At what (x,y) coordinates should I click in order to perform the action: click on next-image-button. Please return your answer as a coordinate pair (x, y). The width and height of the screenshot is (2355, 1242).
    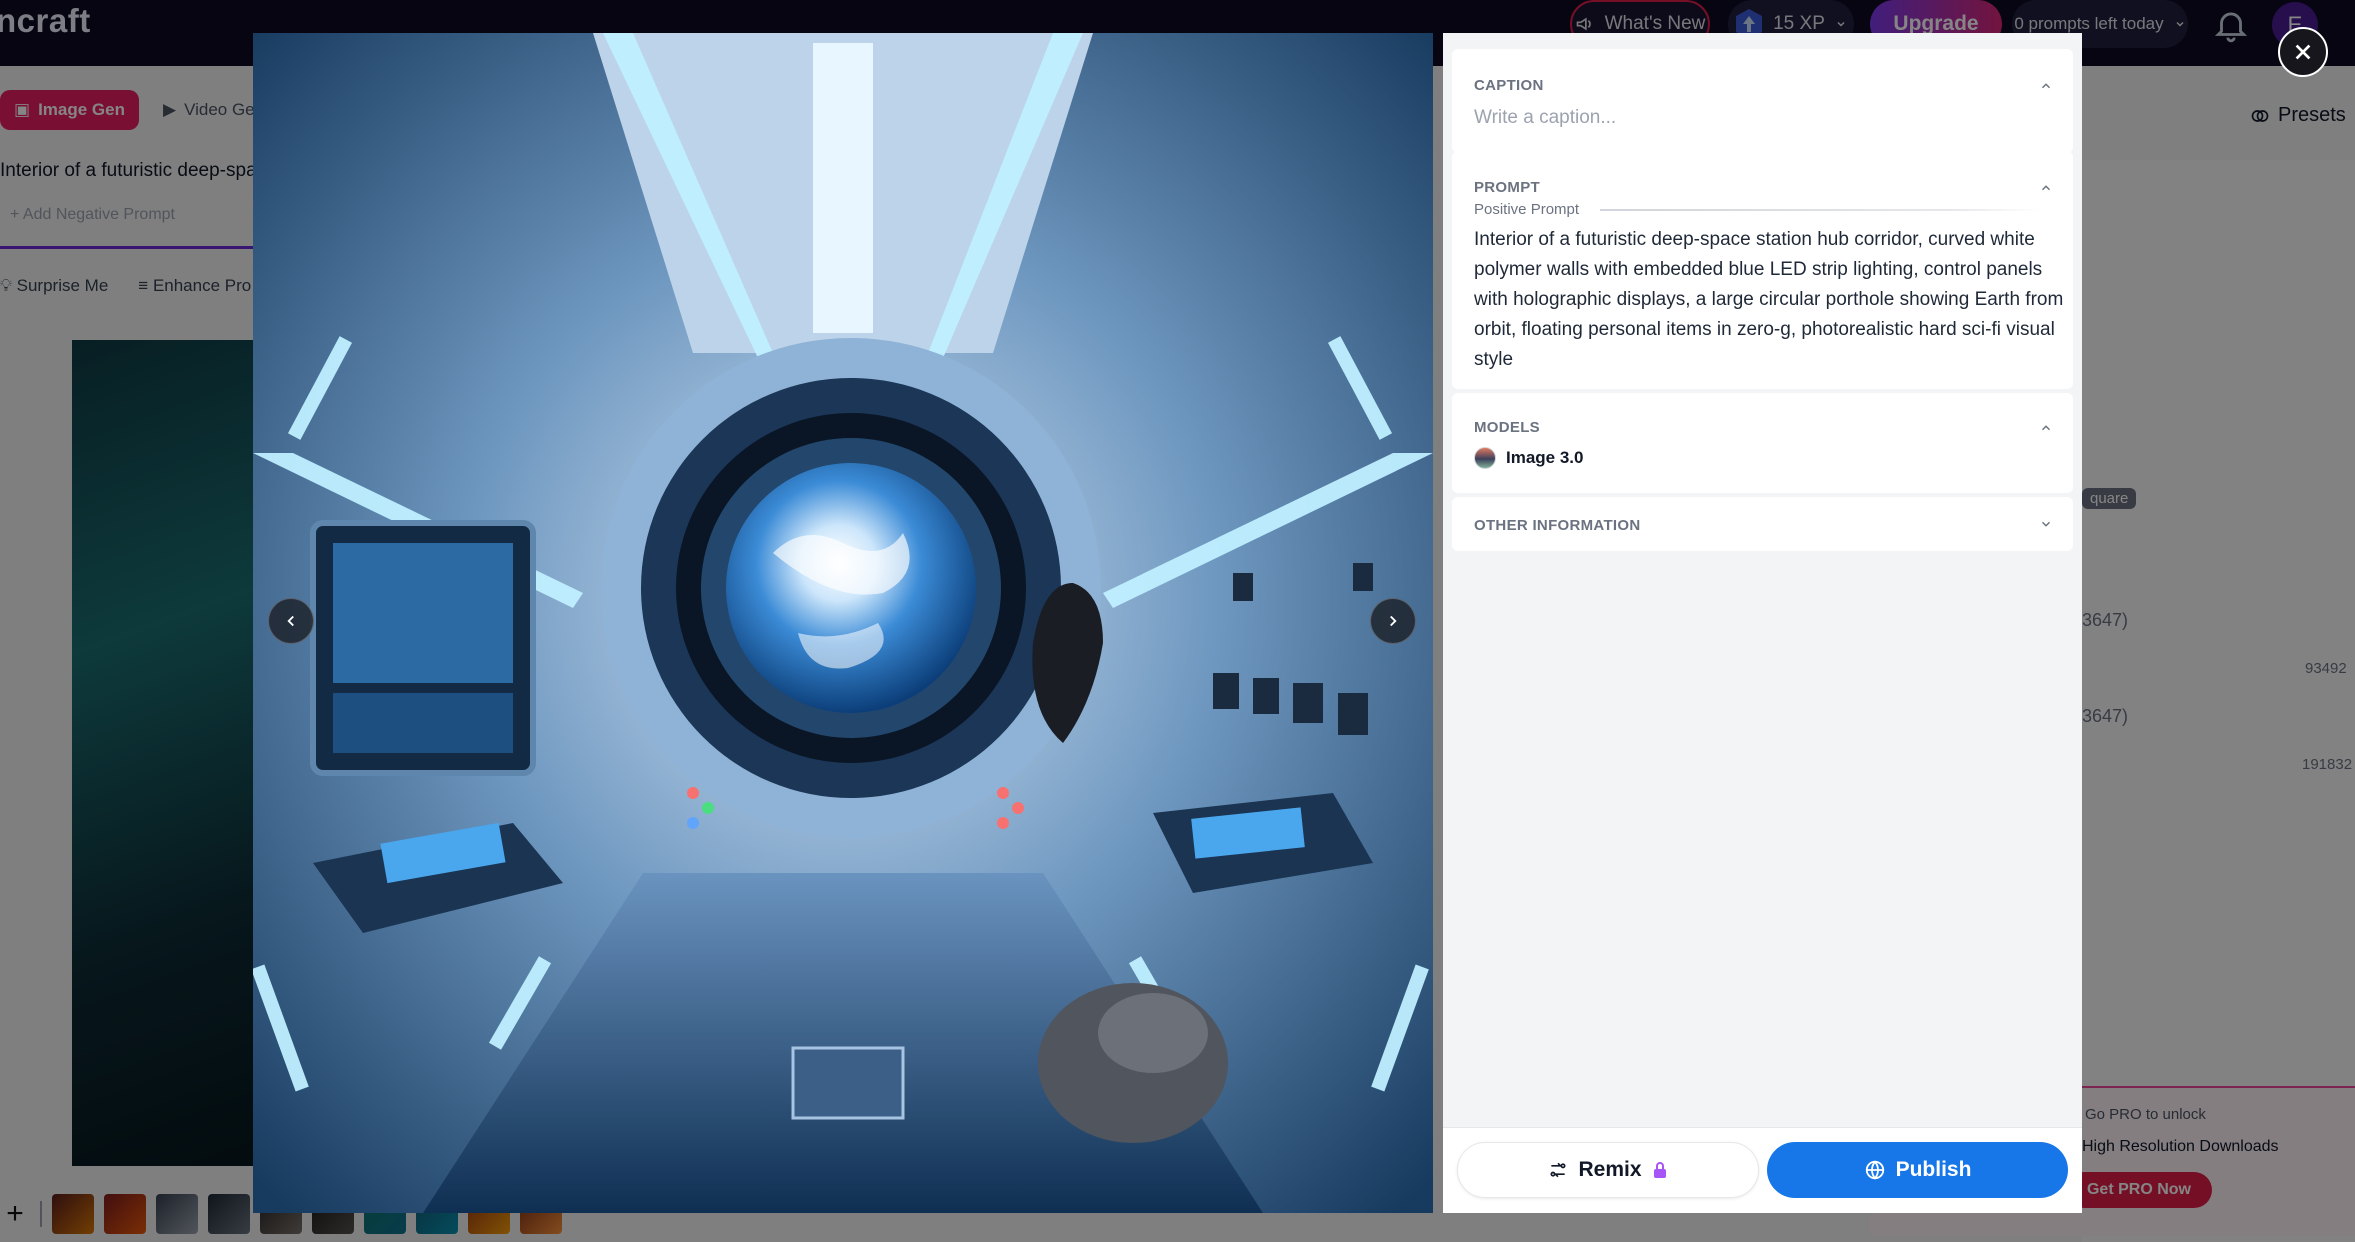
    Looking at the image, I should click on (1393, 621).